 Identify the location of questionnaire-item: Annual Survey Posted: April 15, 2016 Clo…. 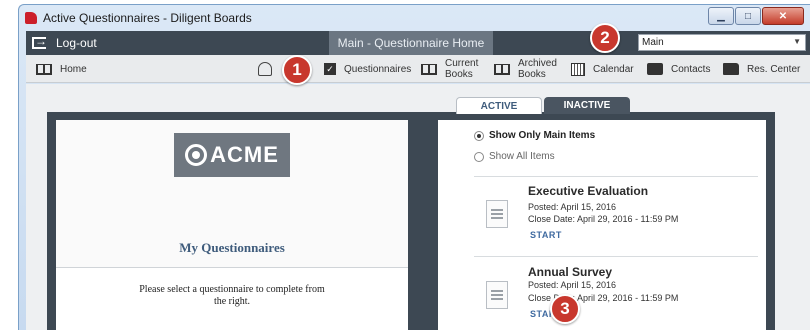
(616, 297).